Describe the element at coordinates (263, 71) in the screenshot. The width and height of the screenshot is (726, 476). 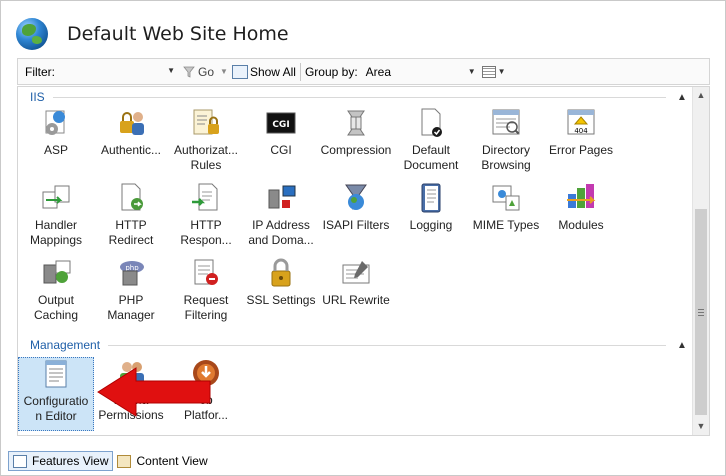
I see `show-all-button: Show All` at that location.